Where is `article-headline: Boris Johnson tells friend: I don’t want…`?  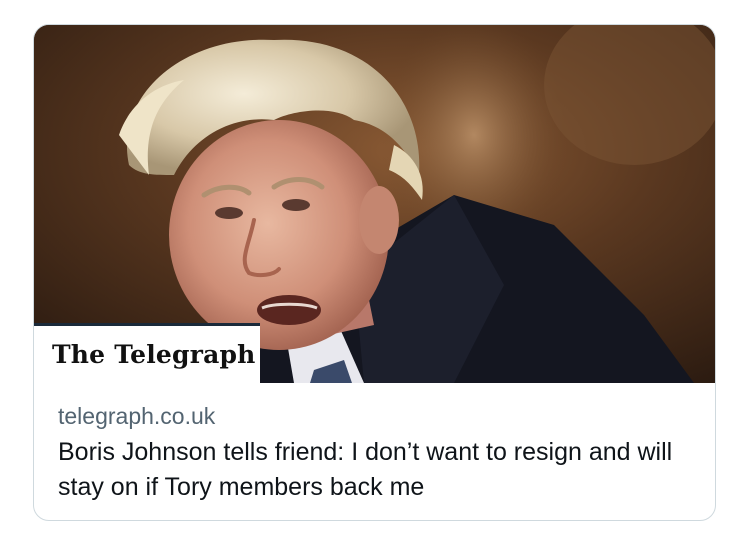 article-headline: Boris Johnson tells friend: I don’t want… is located at coordinates (365, 469).